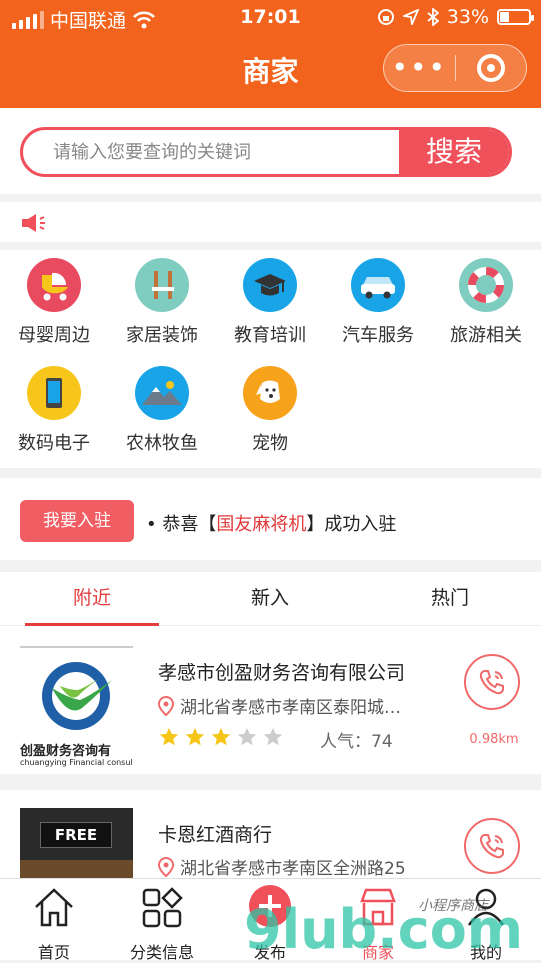  What do you see at coordinates (54, 907) in the screenshot?
I see `home-icon` at bounding box center [54, 907].